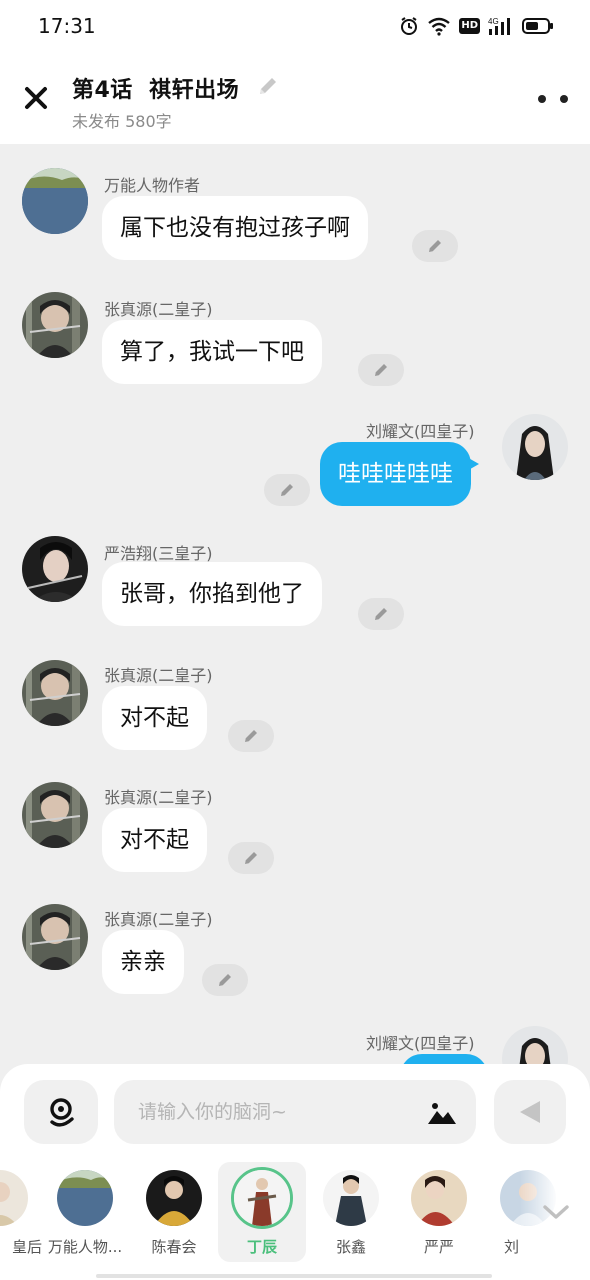  I want to click on close-icon, so click(36, 98).